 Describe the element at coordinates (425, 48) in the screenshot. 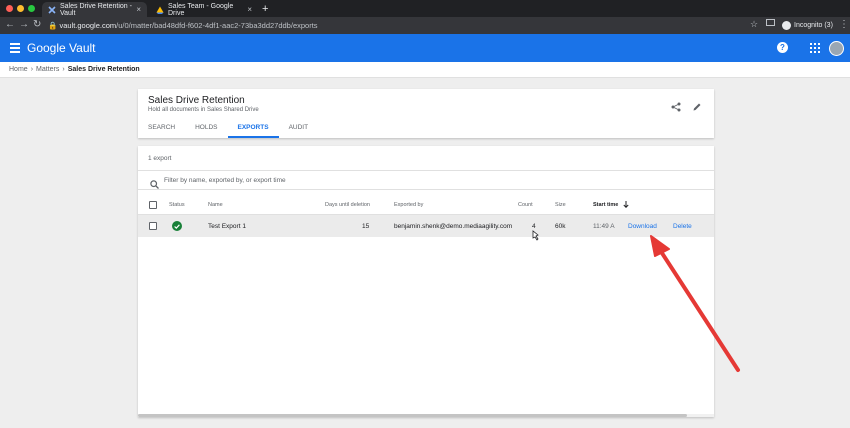

I see `app-header: Google Vault ?` at that location.